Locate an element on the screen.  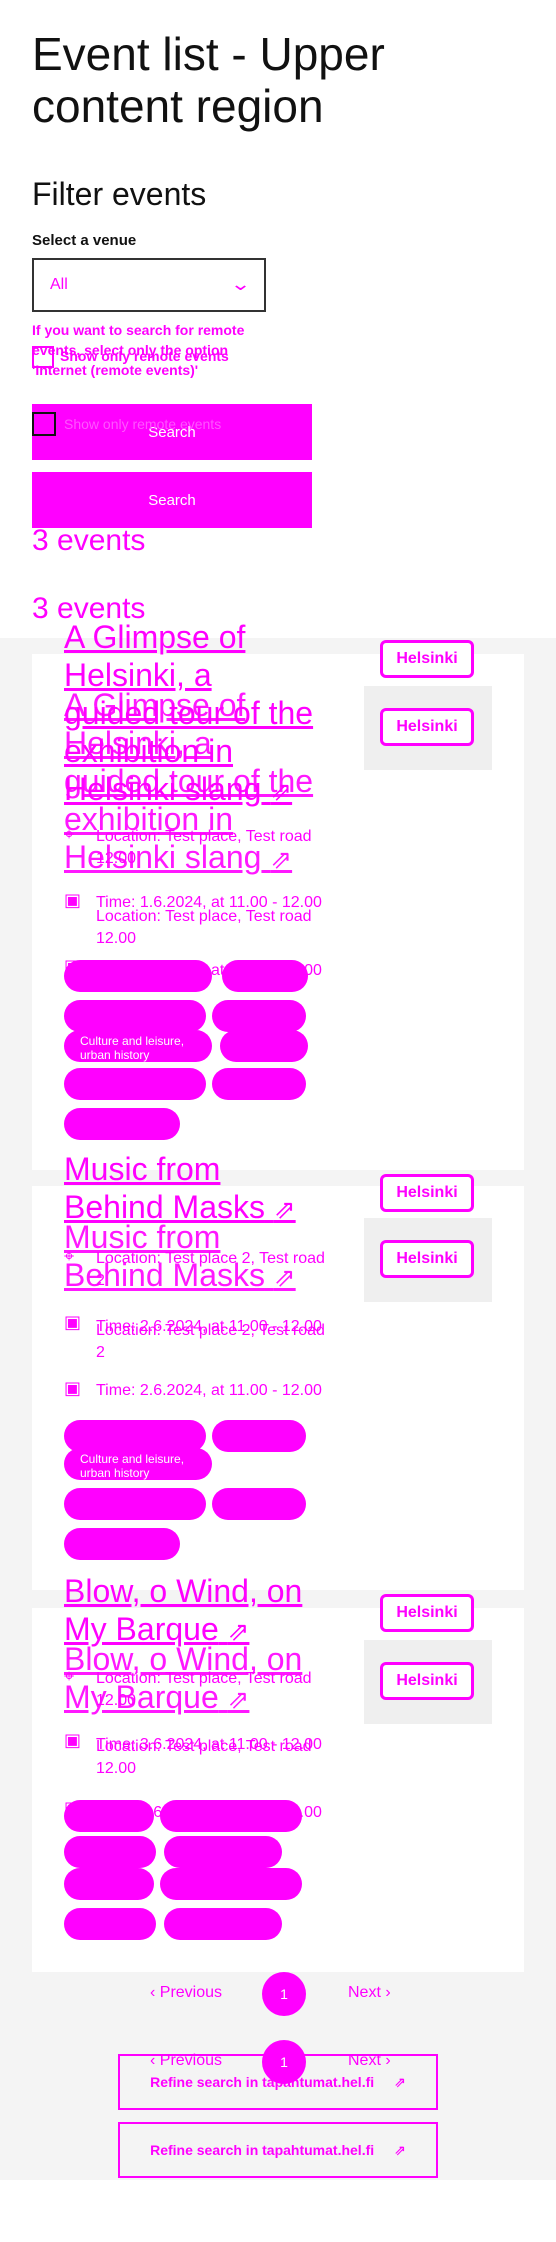
chevron-down-icon: ⌄ is located at coordinates (240, 284).